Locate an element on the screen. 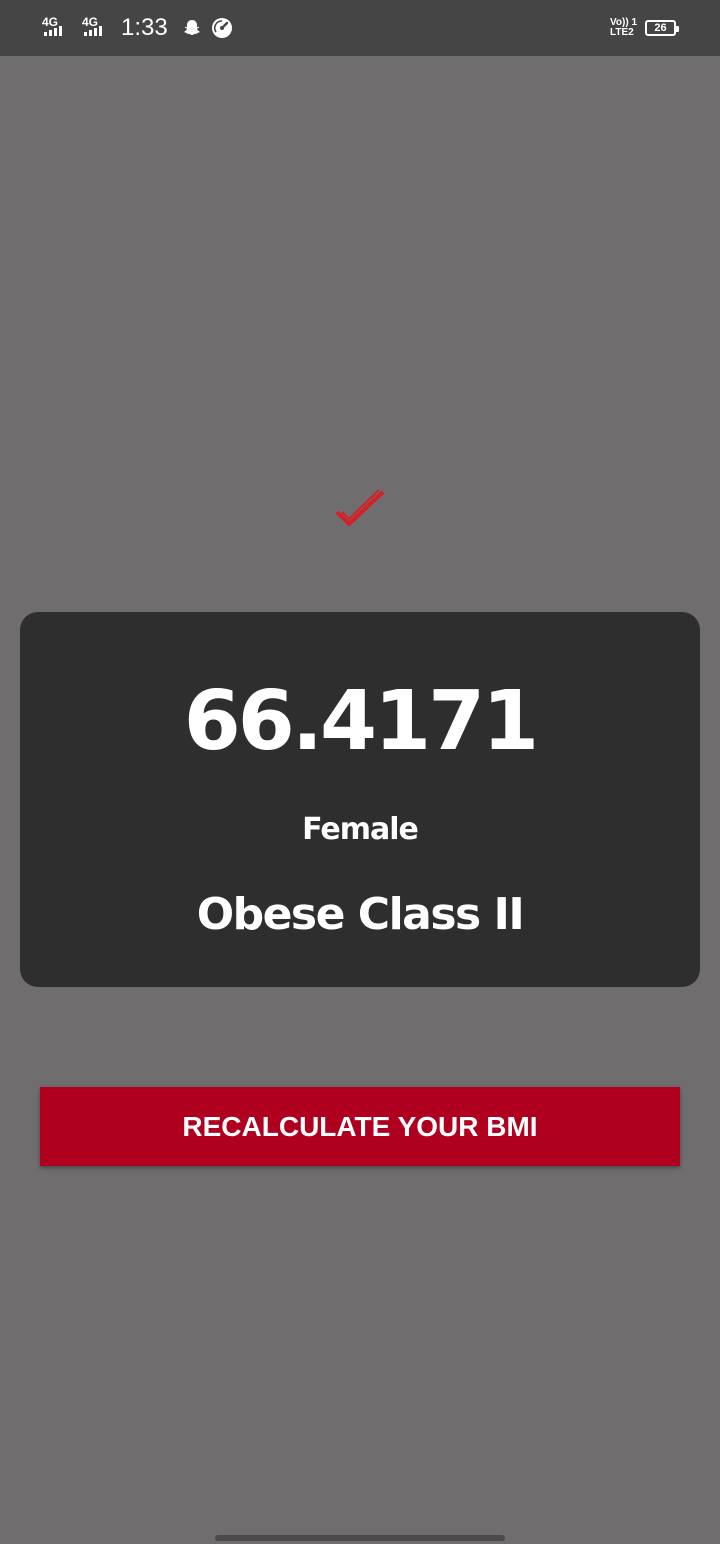 The height and width of the screenshot is (1544, 720). volte-line2: LTE2 is located at coordinates (622, 32).